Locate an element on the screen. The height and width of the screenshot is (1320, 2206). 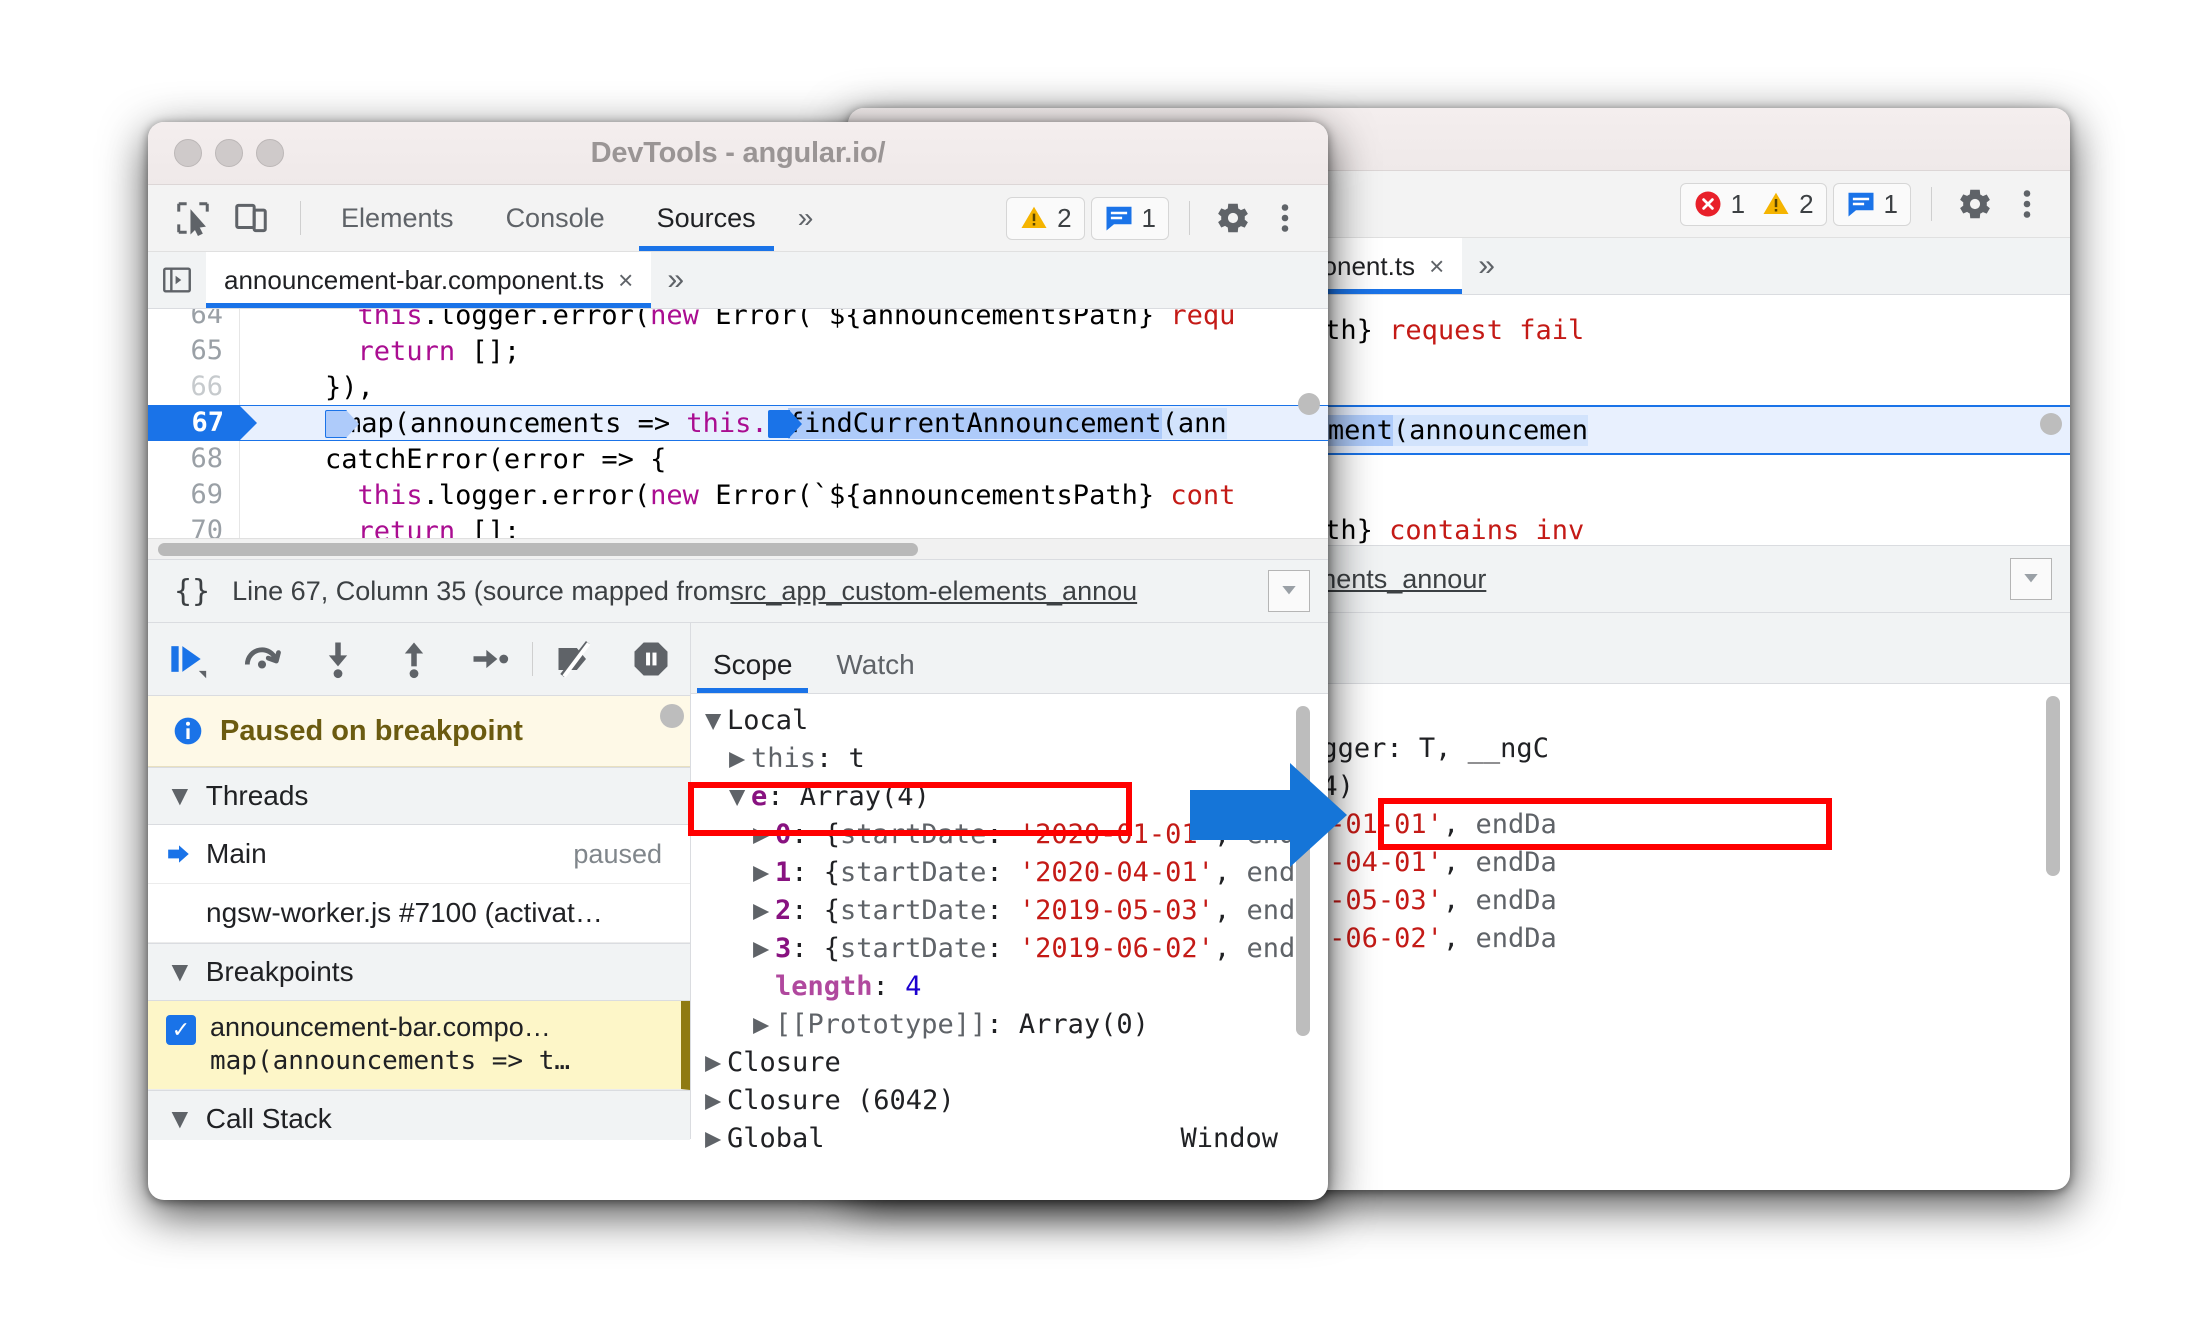
threads-collapse-icon: ▼ is located at coordinates (180, 796).